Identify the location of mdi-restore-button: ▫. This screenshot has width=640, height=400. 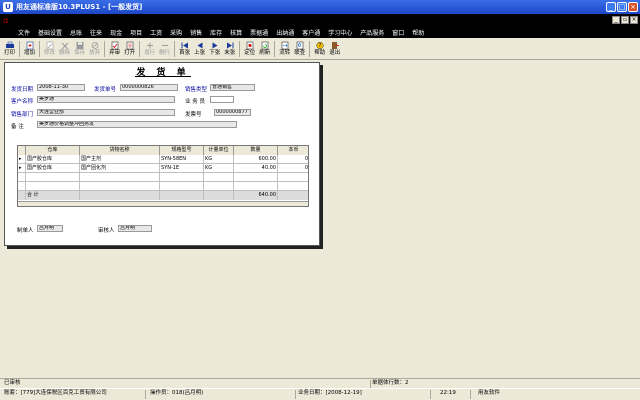
(625, 20).